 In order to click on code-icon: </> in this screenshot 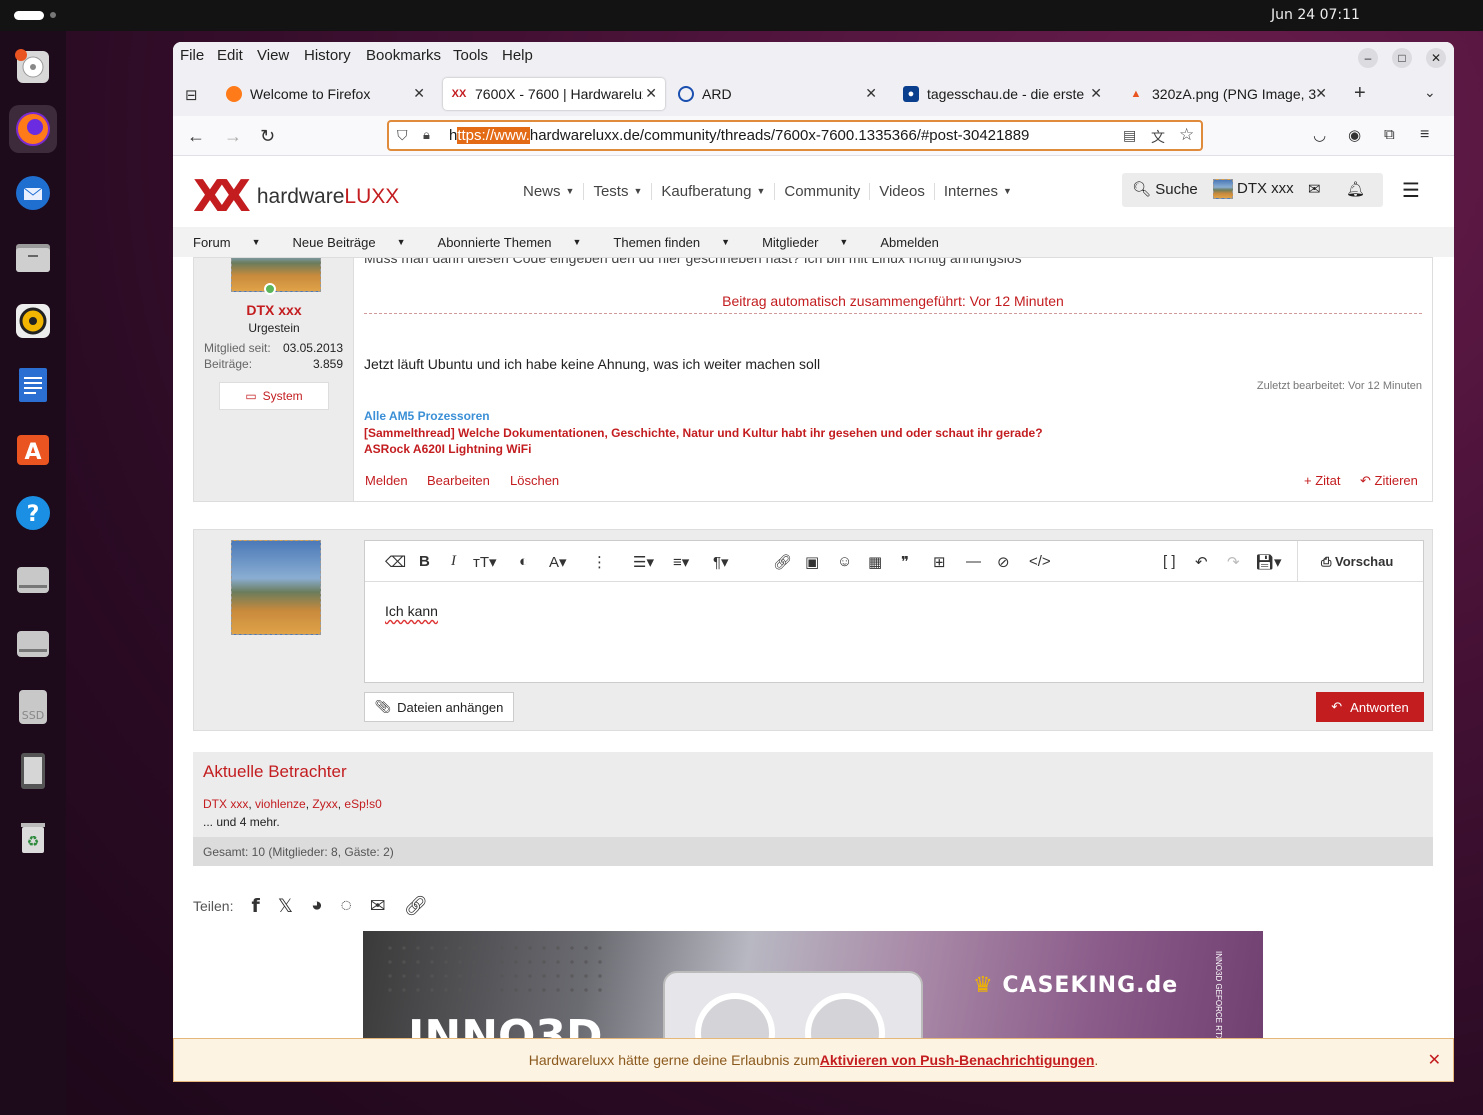, I will do `click(1040, 561)`.